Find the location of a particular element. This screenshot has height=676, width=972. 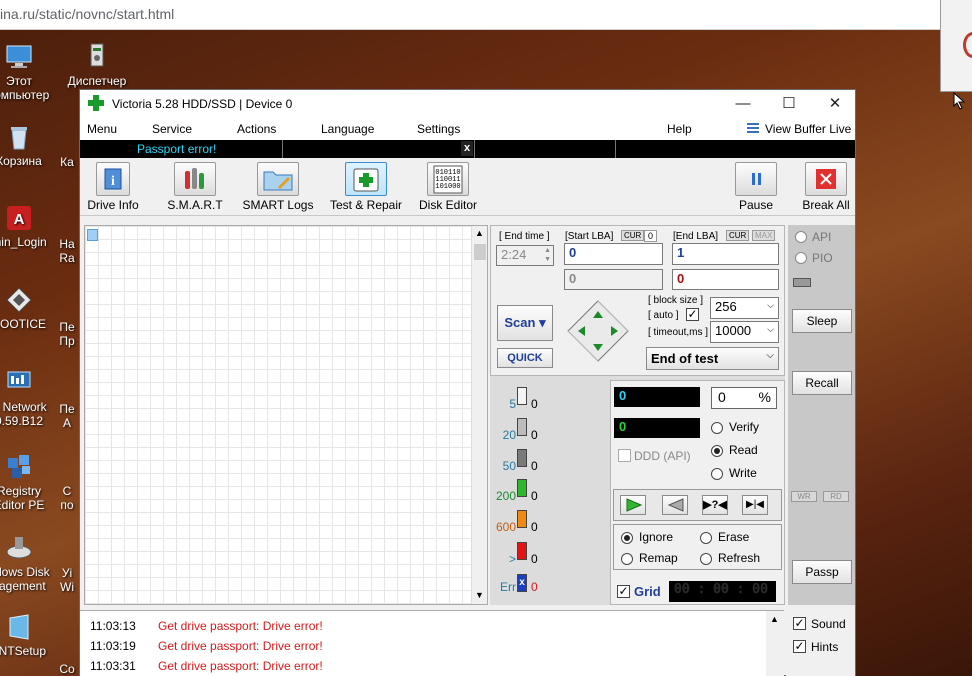

test-repair-button: Test & Repair is located at coordinates (366, 187).